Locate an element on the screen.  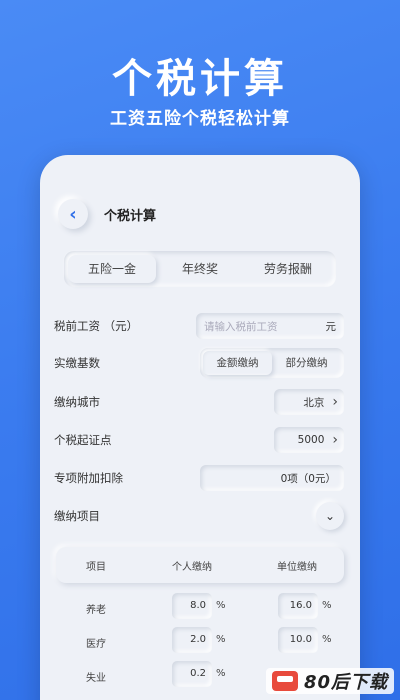
city-row: 缴纳城市 北京 › is located at coordinates (199, 402).